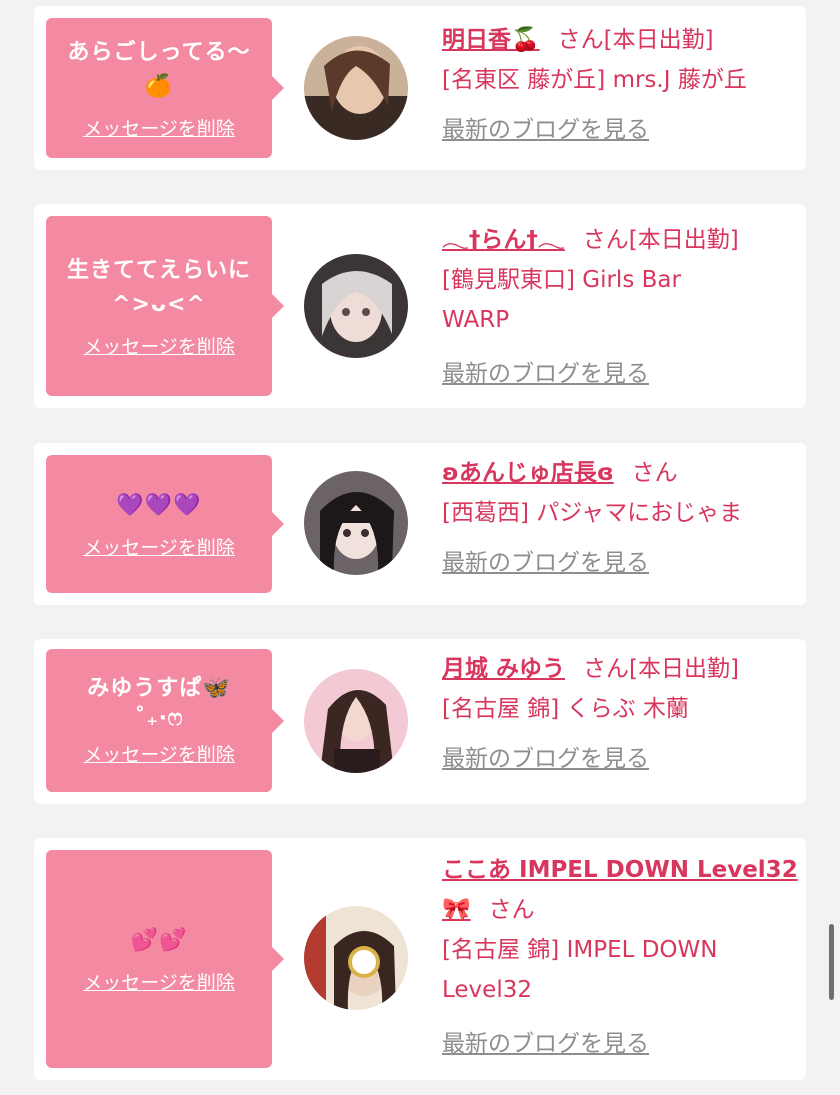  What do you see at coordinates (165, 524) in the screenshot?
I see `message-bubble: 💜💜💜 メッセージを削除` at bounding box center [165, 524].